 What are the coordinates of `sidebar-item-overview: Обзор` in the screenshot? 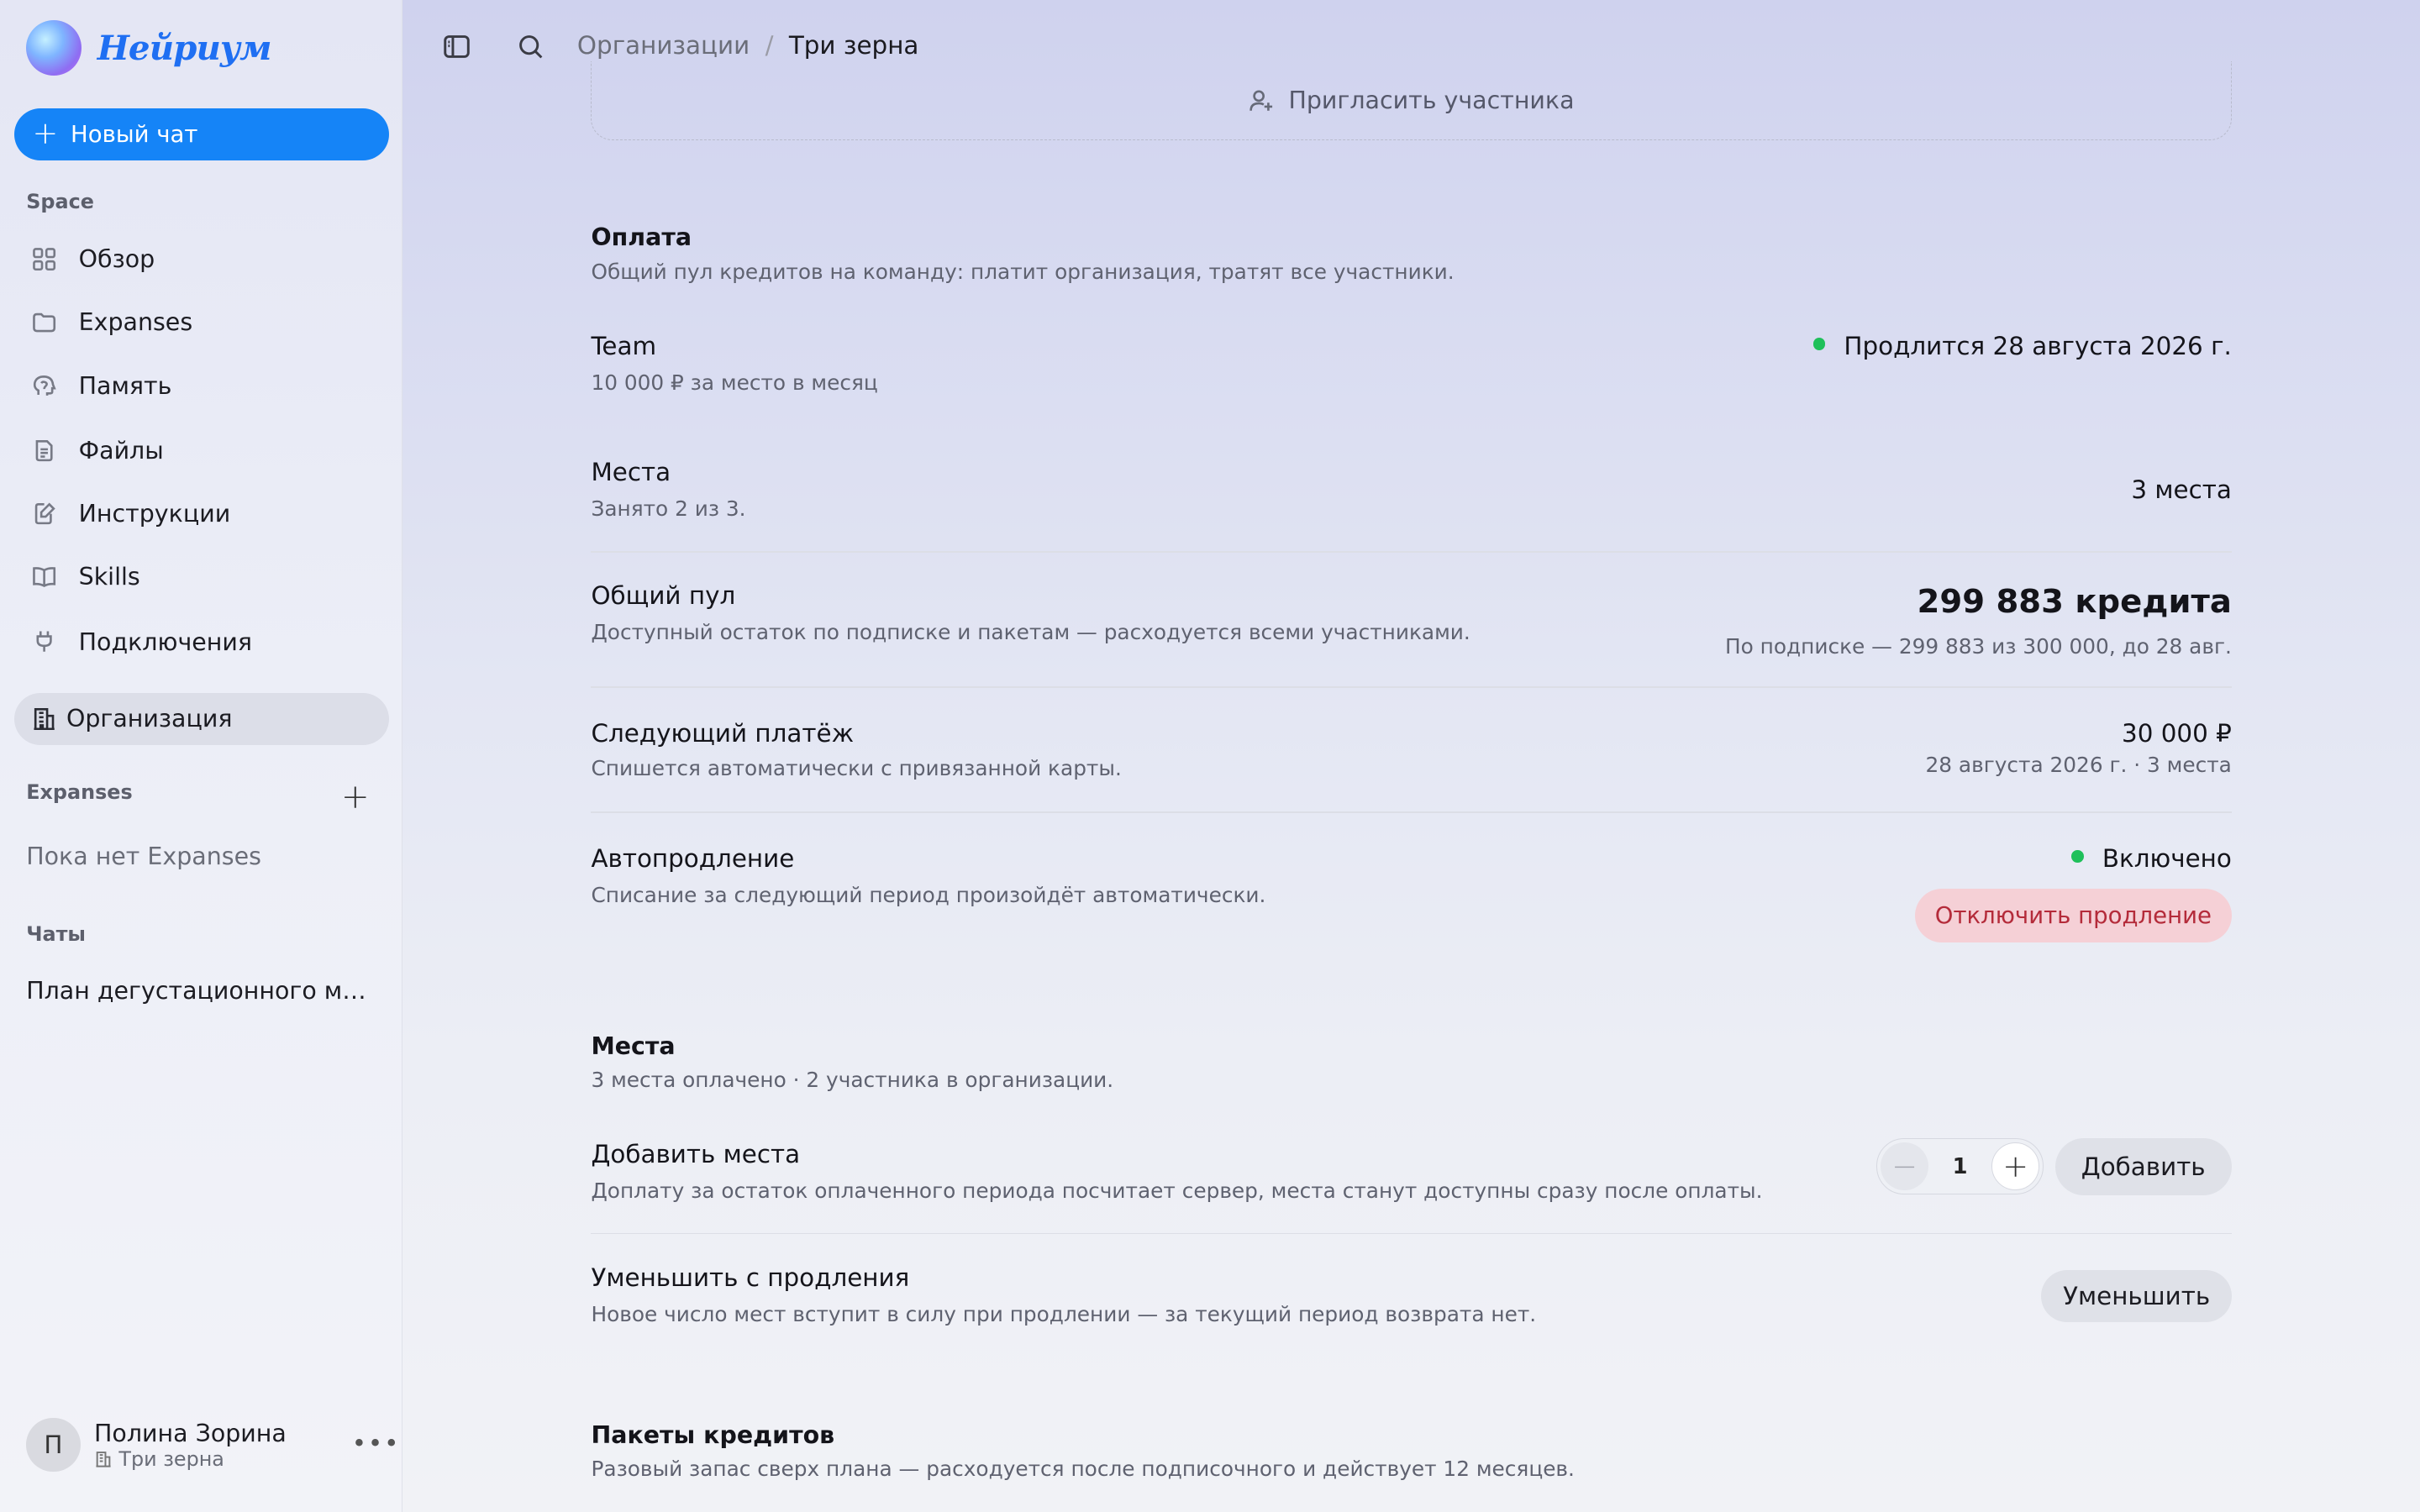 It's located at (202, 259).